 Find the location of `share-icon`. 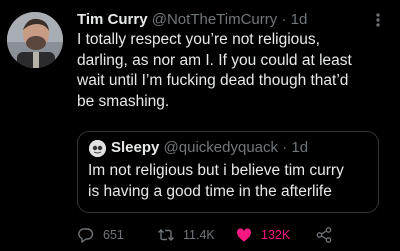

share-icon is located at coordinates (324, 235).